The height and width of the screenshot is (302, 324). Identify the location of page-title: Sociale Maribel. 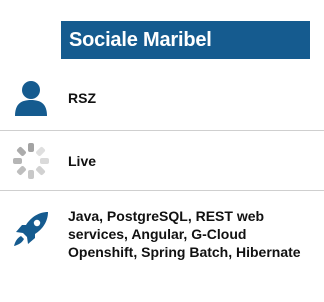
(140, 39).